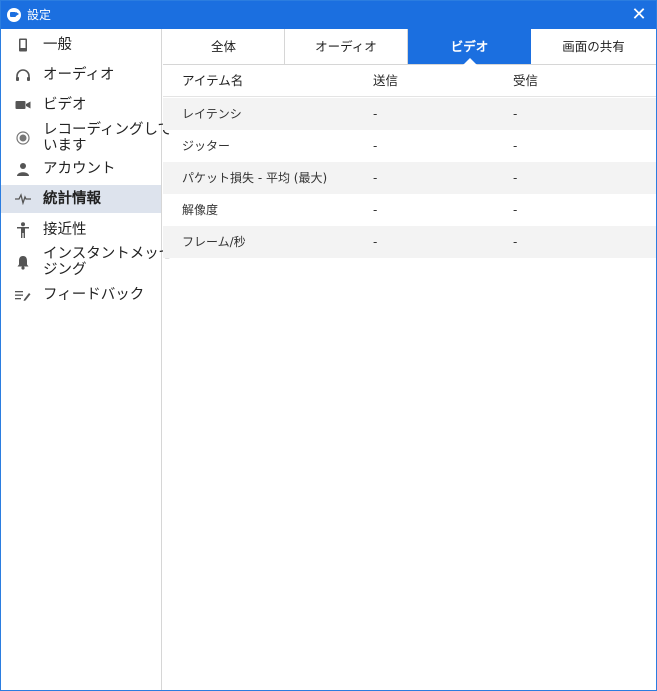 This screenshot has height=691, width=657. Describe the element at coordinates (23, 169) in the screenshot. I see `person-icon` at that location.